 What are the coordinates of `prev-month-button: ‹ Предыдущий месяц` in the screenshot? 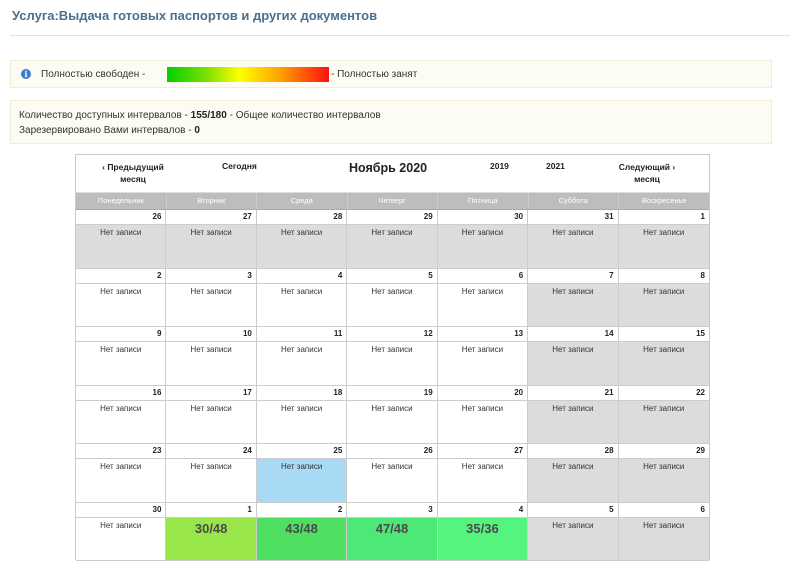 It's located at (133, 173).